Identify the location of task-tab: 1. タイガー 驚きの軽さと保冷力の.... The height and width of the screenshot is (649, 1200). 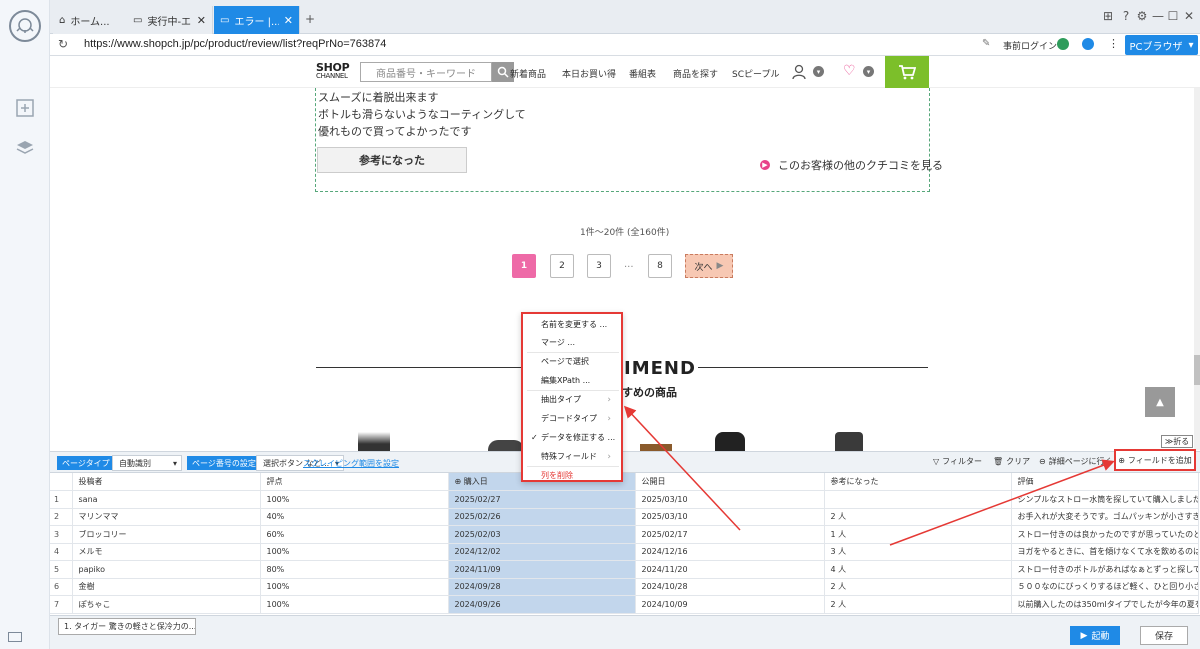
(127, 626).